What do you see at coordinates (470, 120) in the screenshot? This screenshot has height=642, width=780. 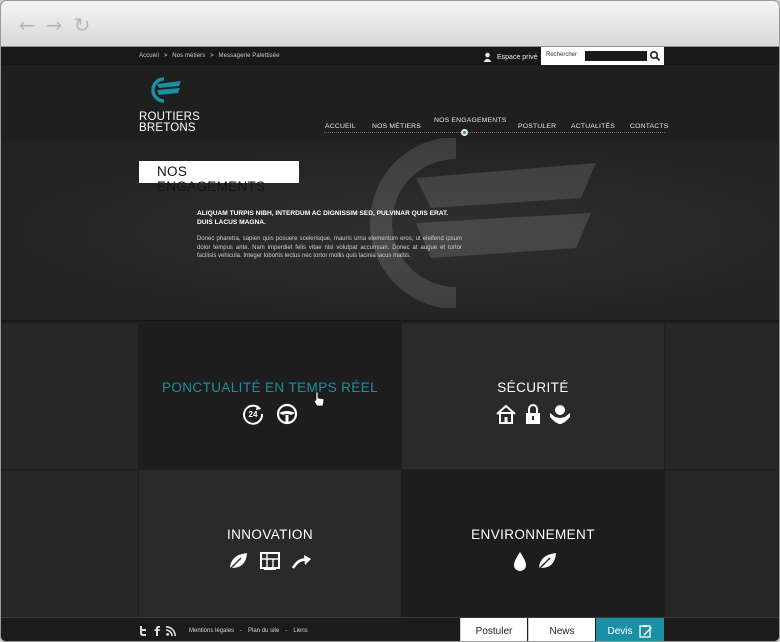 I see `nav-item-engagements: NOS ENGAGEMENTS` at bounding box center [470, 120].